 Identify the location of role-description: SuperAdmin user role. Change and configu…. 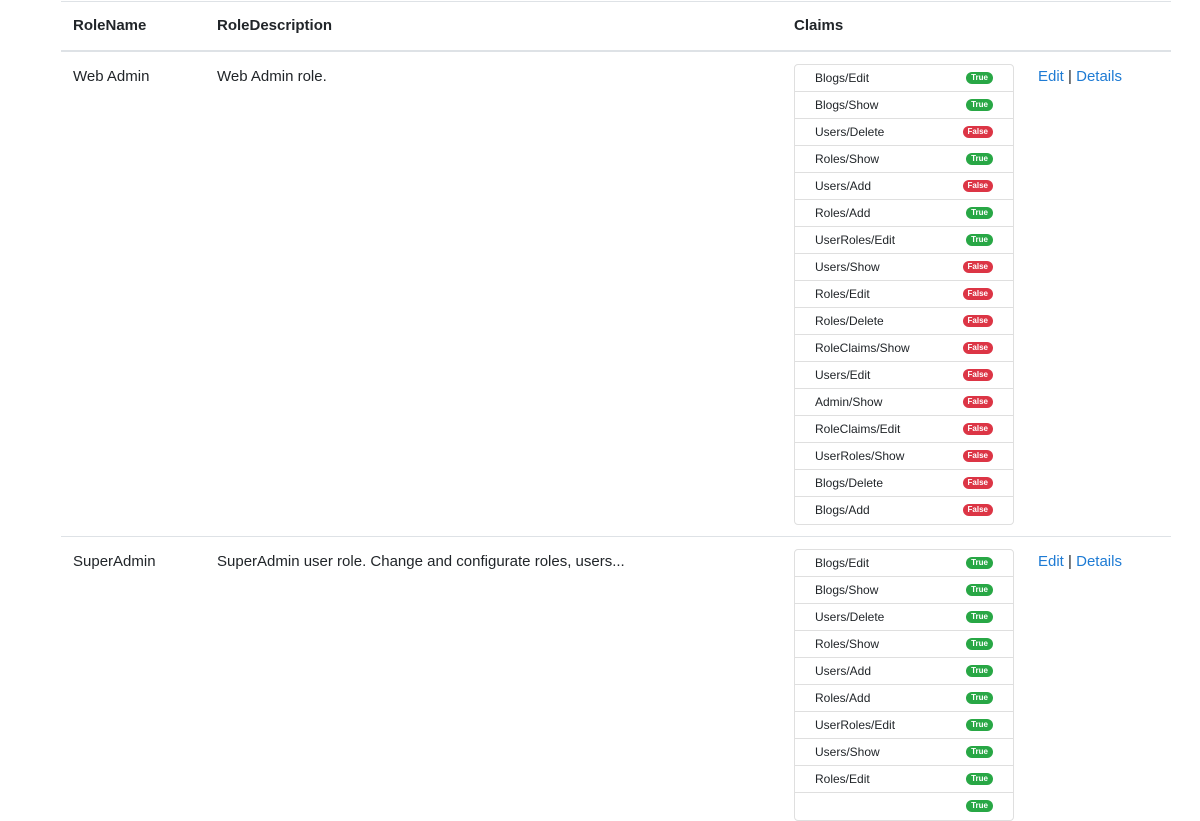
(421, 561).